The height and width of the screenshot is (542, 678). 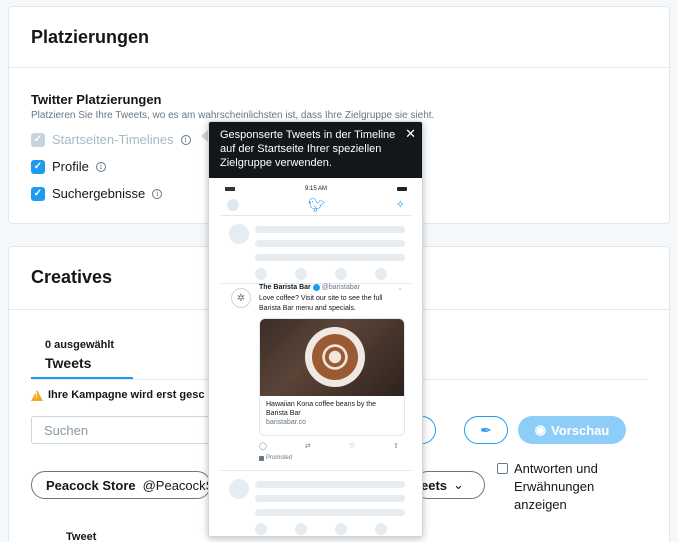 I want to click on column-header-tweet: Tweet, so click(x=81, y=536).